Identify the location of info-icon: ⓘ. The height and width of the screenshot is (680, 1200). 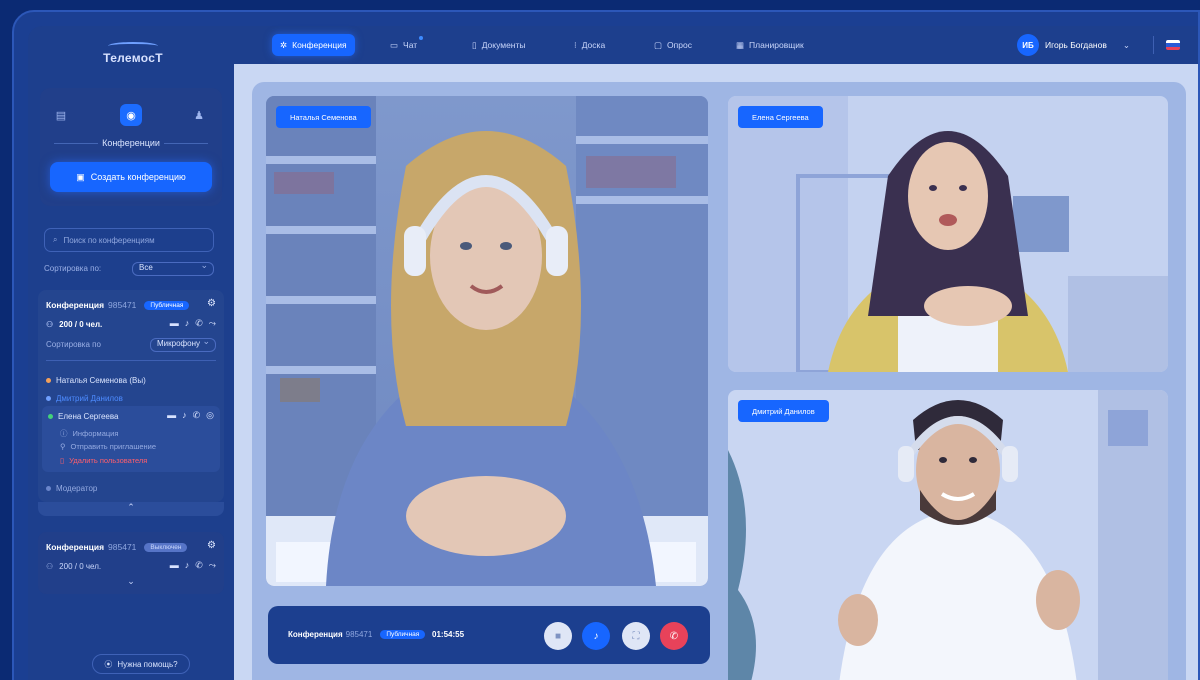
(64, 433).